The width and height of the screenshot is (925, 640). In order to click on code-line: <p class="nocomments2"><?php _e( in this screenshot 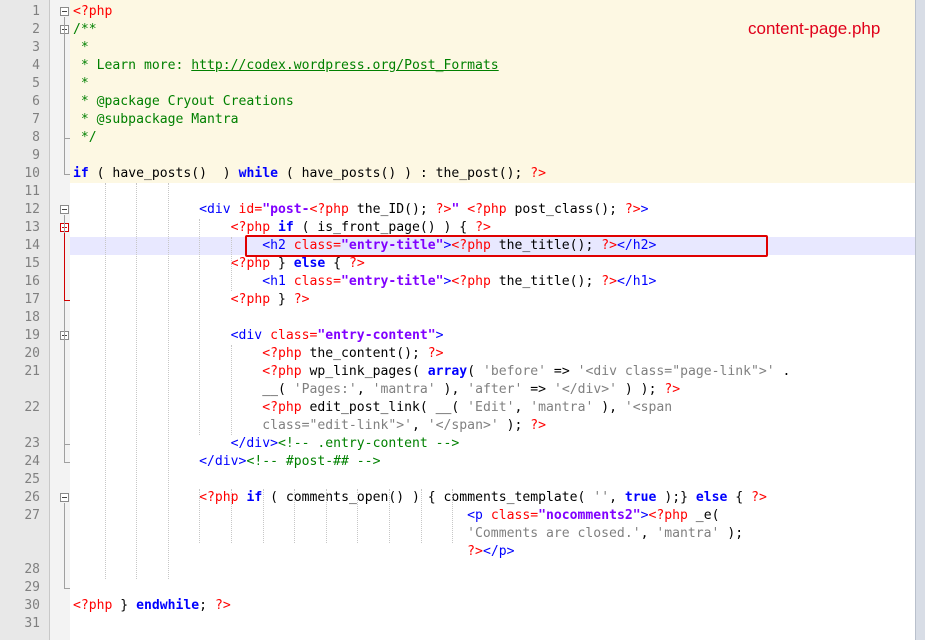, I will do `click(396, 516)`.